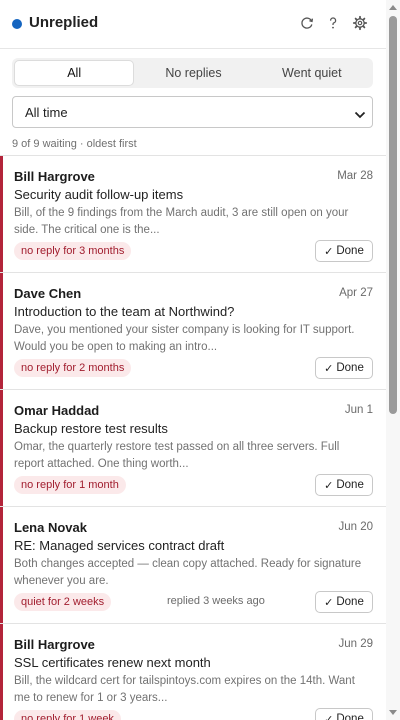  Describe the element at coordinates (307, 23) in the screenshot. I see `refresh-icon` at that location.